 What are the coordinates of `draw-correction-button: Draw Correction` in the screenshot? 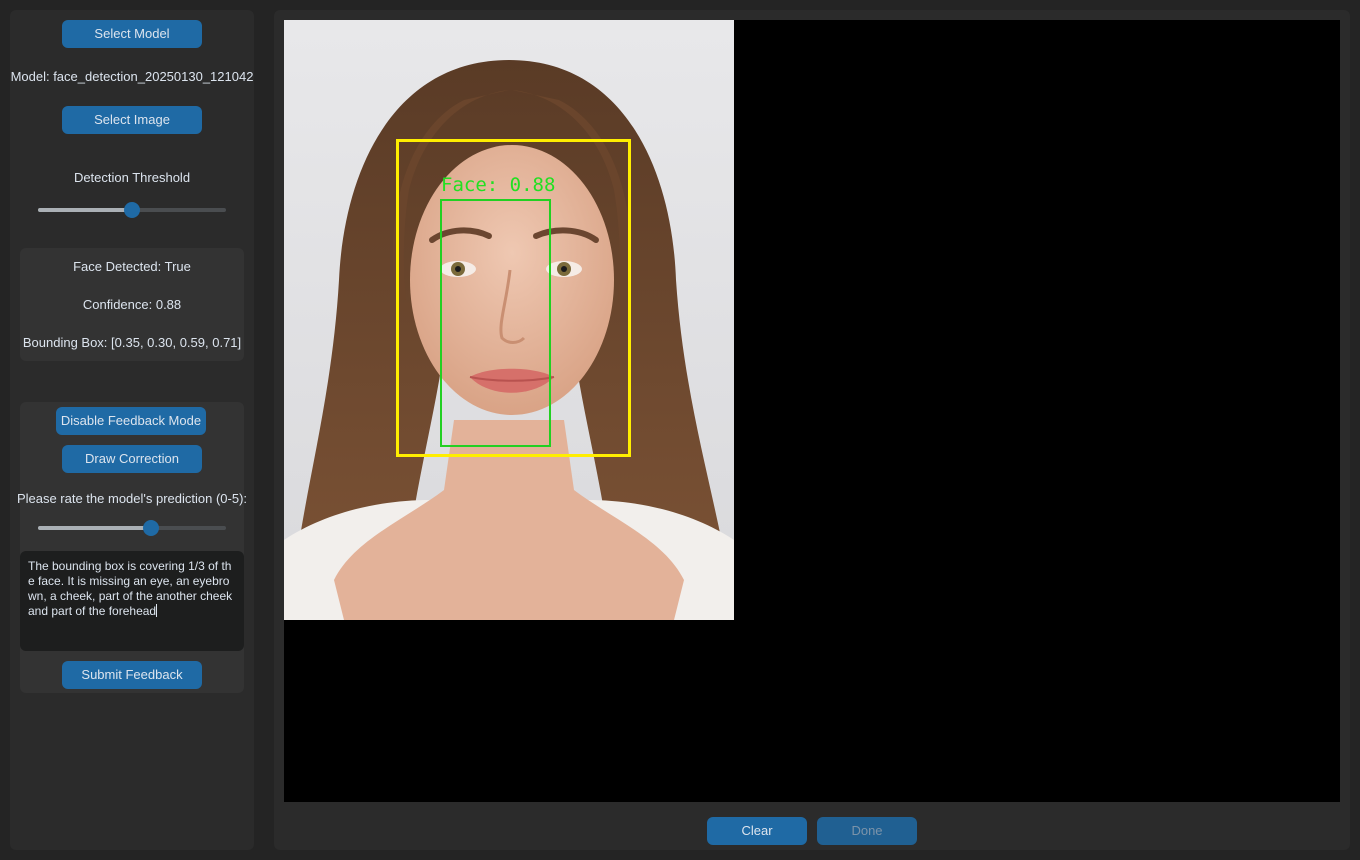 It's located at (132, 459).